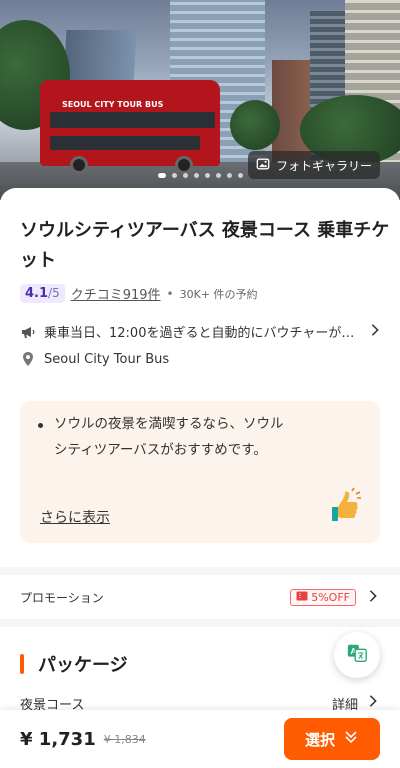 This screenshot has height=768, width=400. I want to click on original-price: ¥ 1,834, so click(124, 739).